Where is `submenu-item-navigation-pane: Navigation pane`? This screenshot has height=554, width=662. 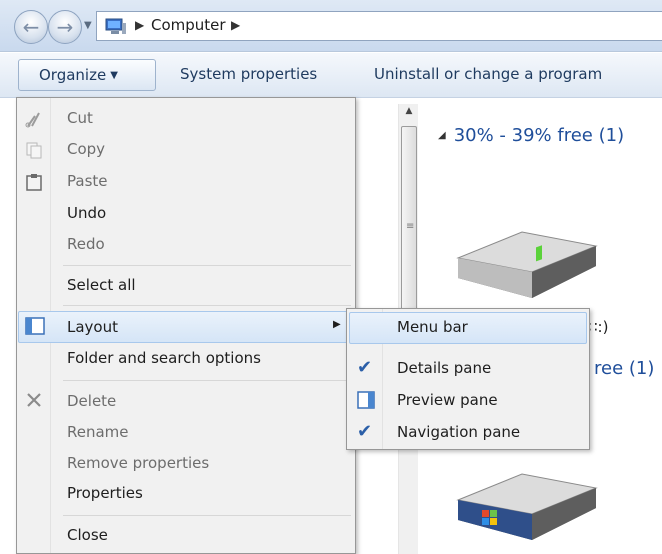 submenu-item-navigation-pane: Navigation pane is located at coordinates (458, 432).